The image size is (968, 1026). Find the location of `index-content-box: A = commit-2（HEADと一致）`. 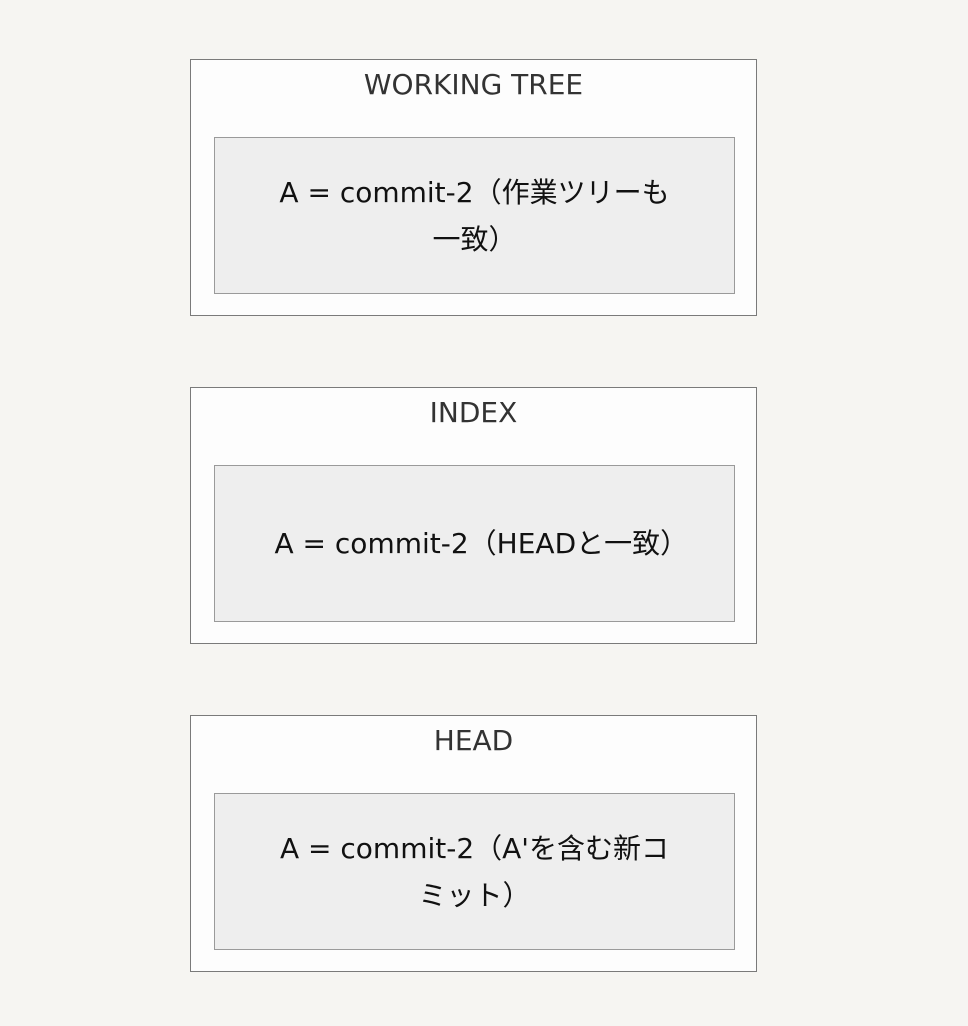

index-content-box: A = commit-2（HEADと一致） is located at coordinates (474, 543).